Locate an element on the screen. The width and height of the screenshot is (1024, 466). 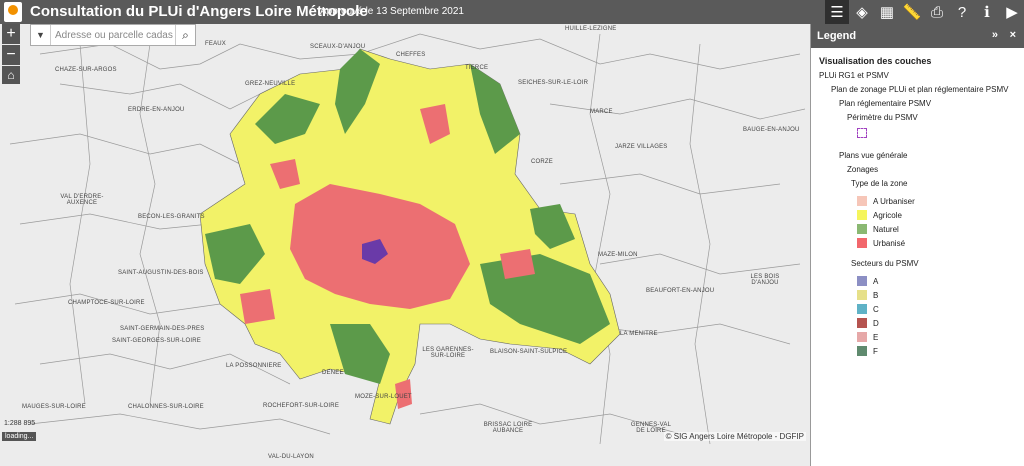
place-label: CHAMPTOCE-SUR-LOIRE is located at coordinates (106, 303).